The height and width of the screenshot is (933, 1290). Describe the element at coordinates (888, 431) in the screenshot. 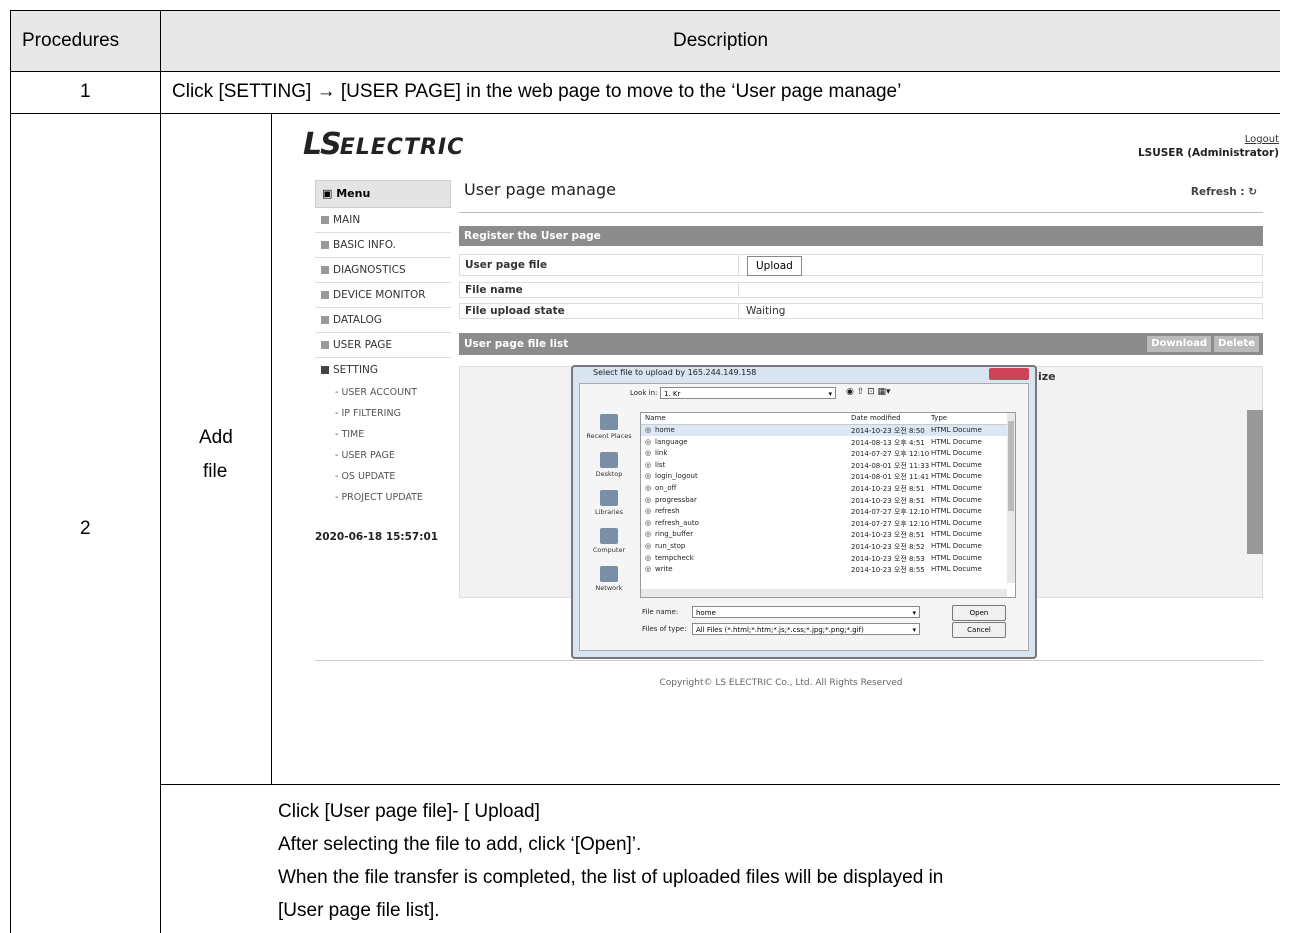

I see `file-date: 2014-10-23 오전 8:50` at that location.